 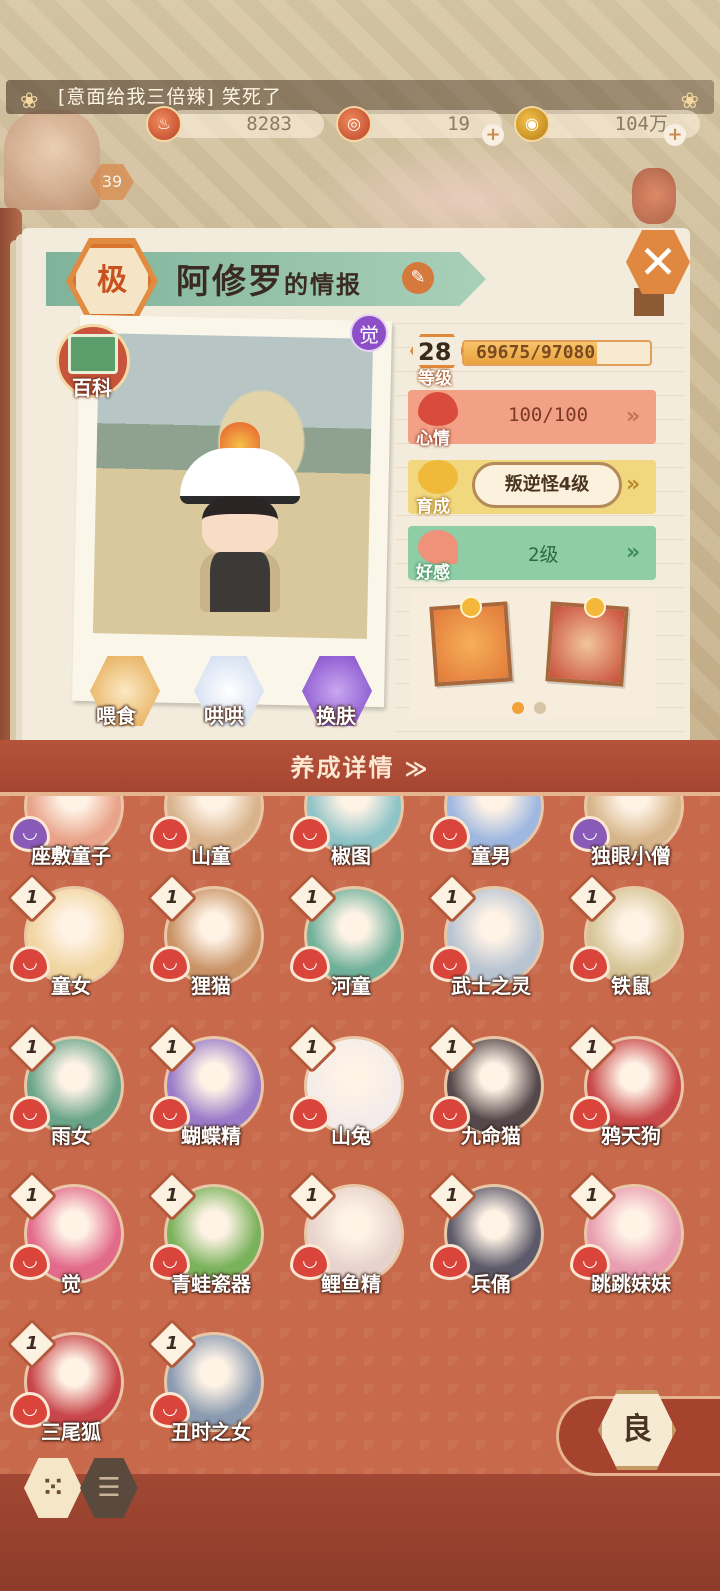 I want to click on cultivation-details-header: 养成详情 ≫, so click(x=360, y=768).